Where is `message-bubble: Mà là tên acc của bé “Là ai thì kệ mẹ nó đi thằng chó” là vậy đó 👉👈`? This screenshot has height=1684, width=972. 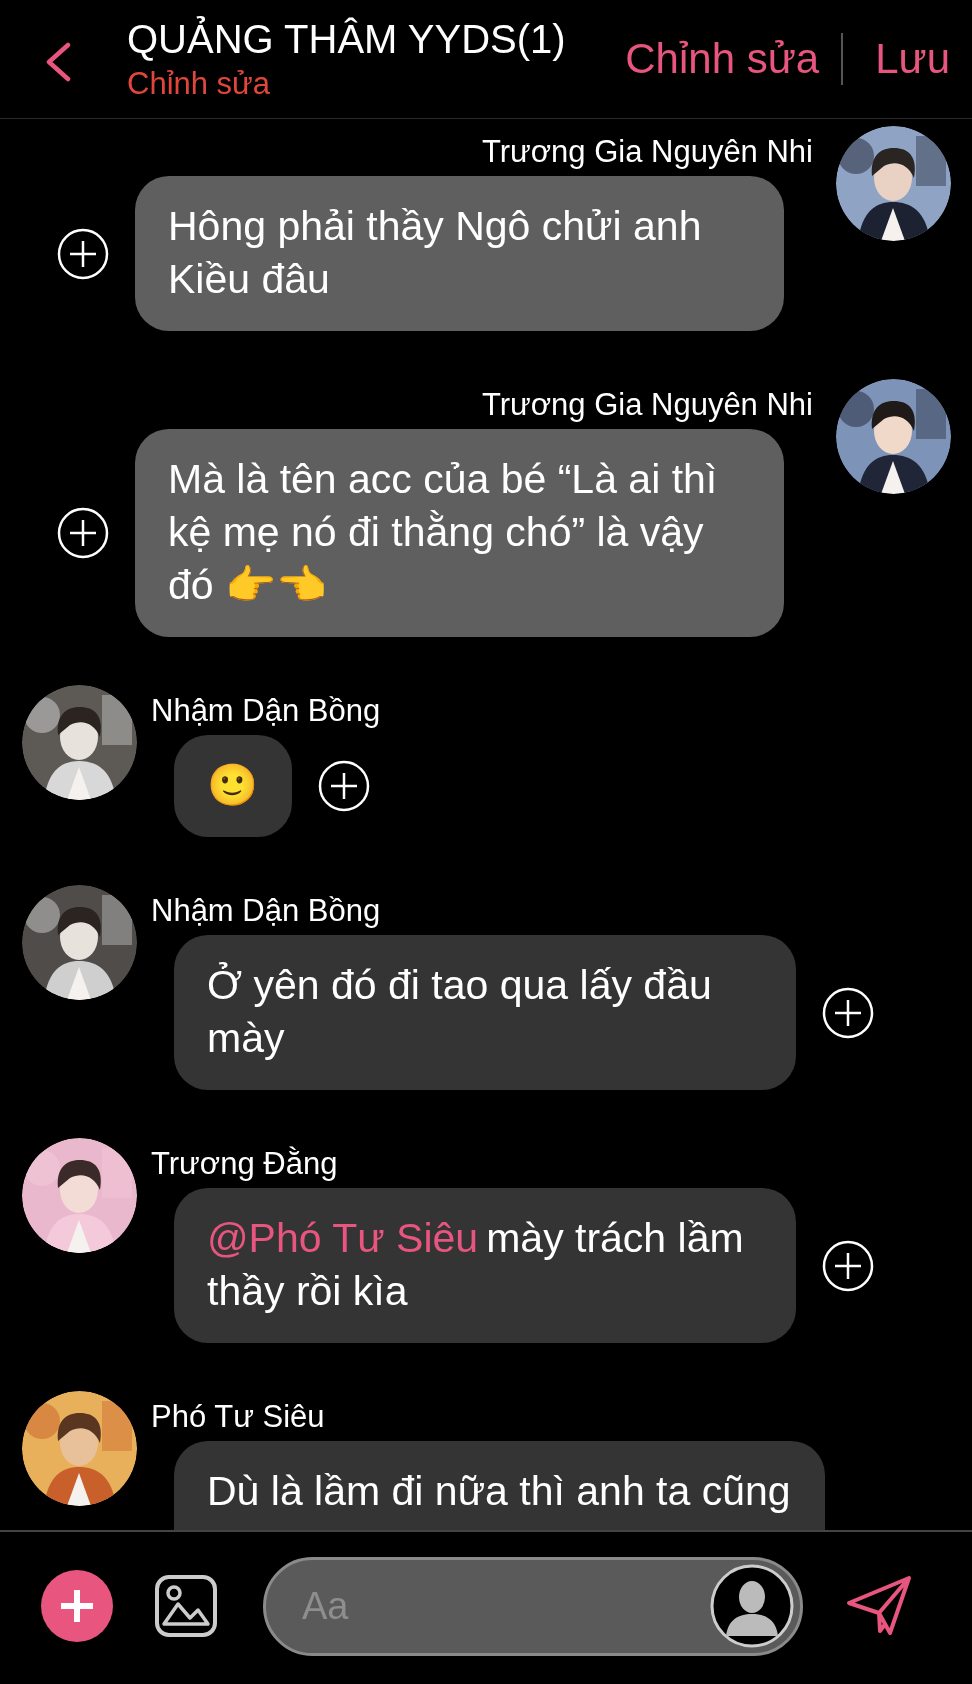
message-bubble: Mà là tên acc của bé “Là ai thì kệ mẹ nó đi thằng chó” là vậy đó 👉👈 is located at coordinates (459, 533).